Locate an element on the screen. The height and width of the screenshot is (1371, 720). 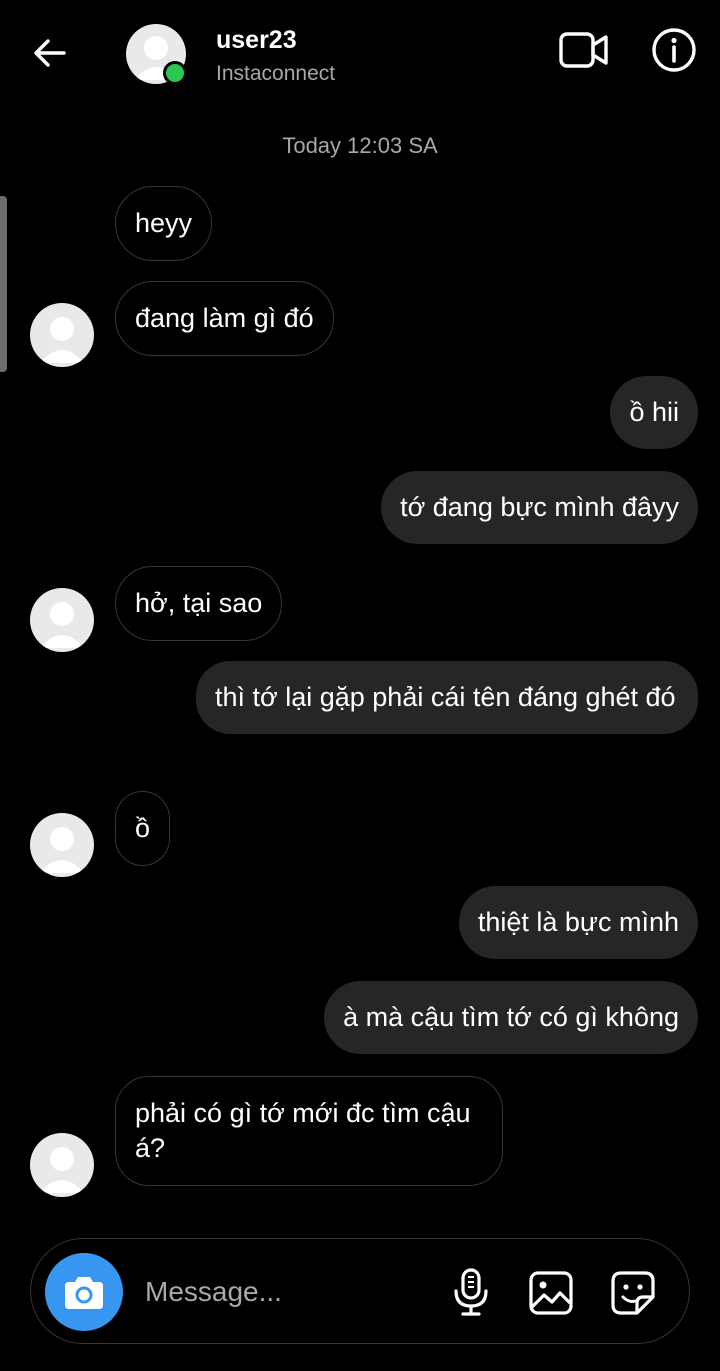
back-arrow-icon is located at coordinates (50, 53).